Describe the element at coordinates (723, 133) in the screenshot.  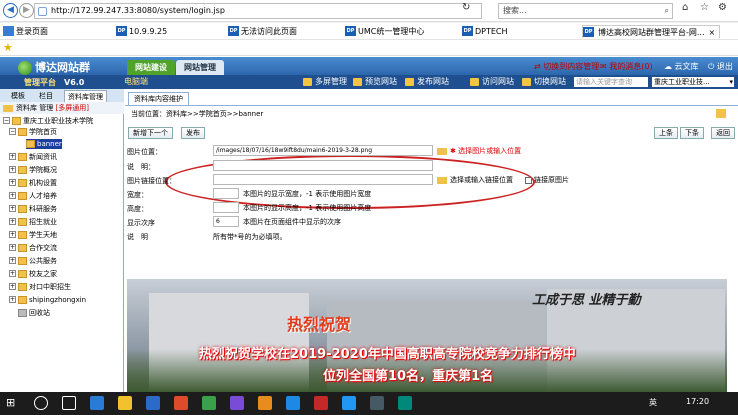
I see `back-button: 返回` at that location.